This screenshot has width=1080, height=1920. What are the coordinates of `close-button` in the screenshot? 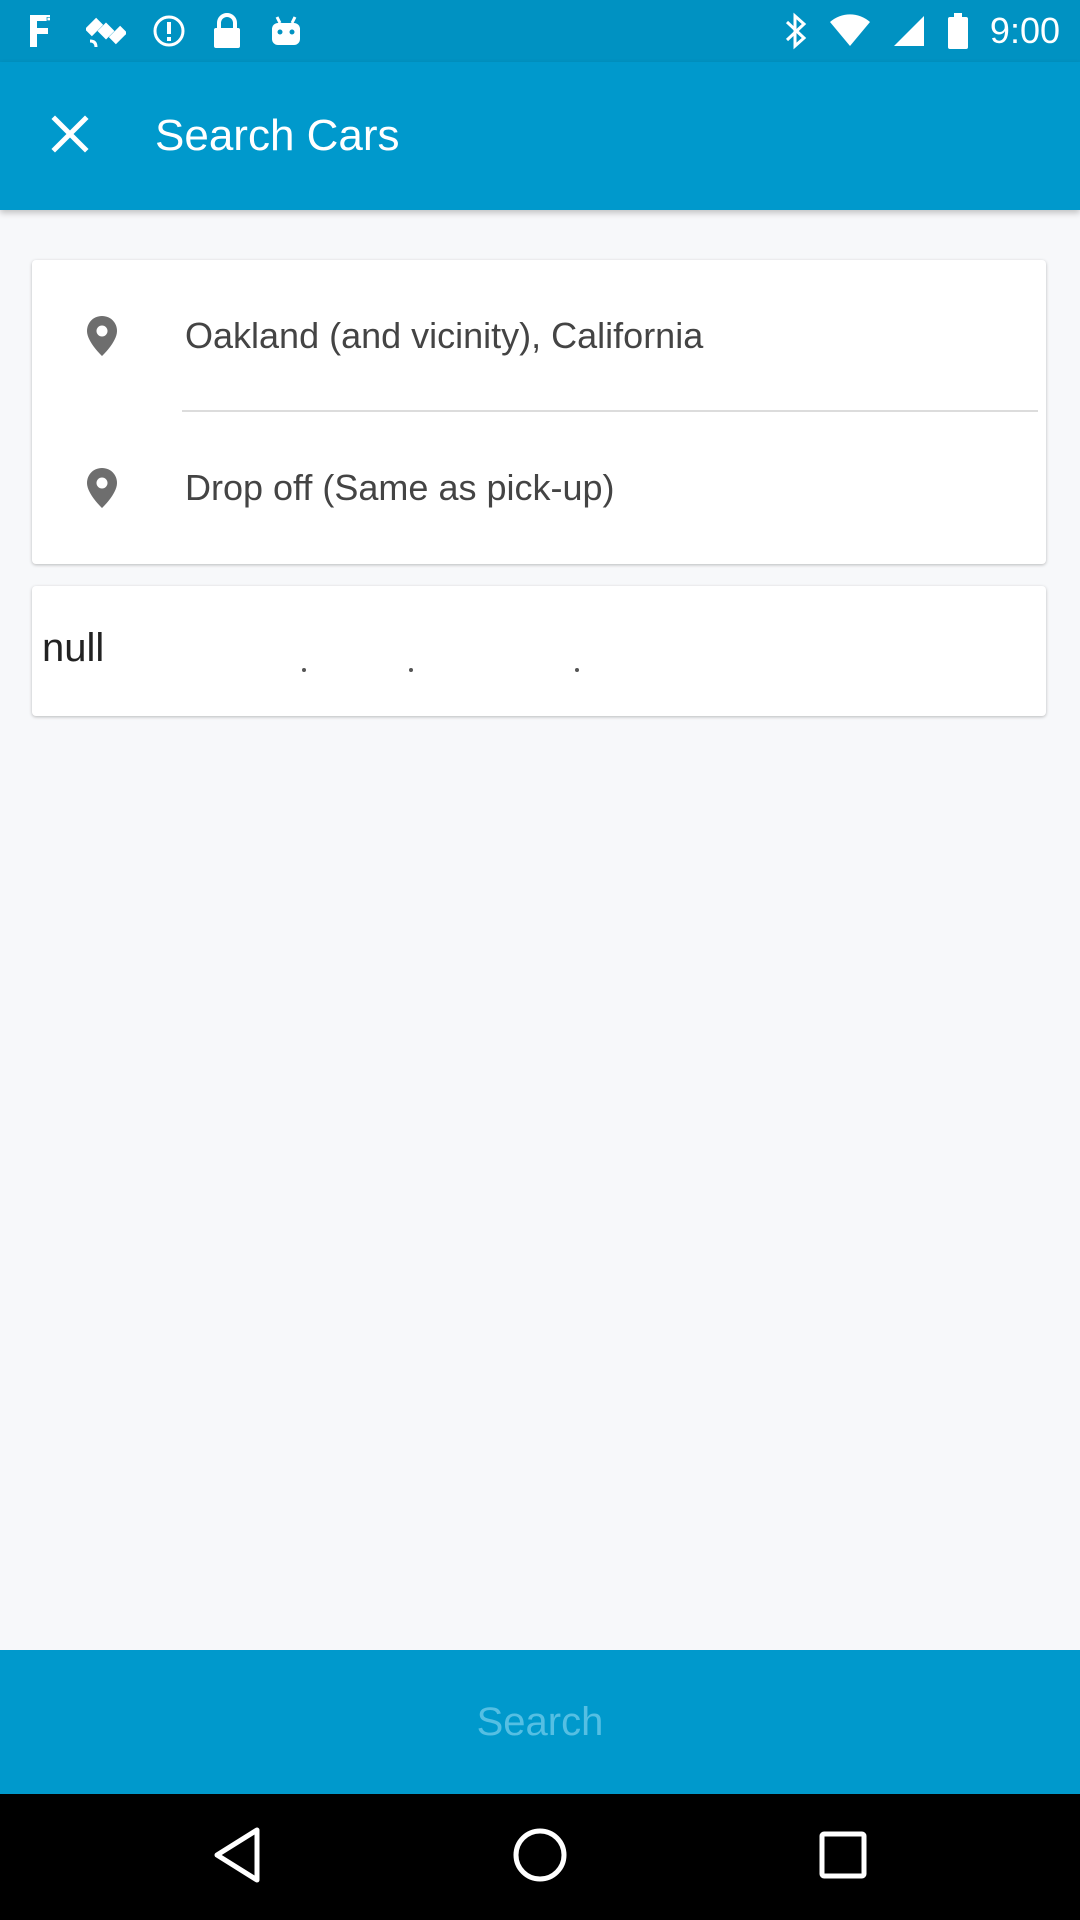 It's located at (70, 136).